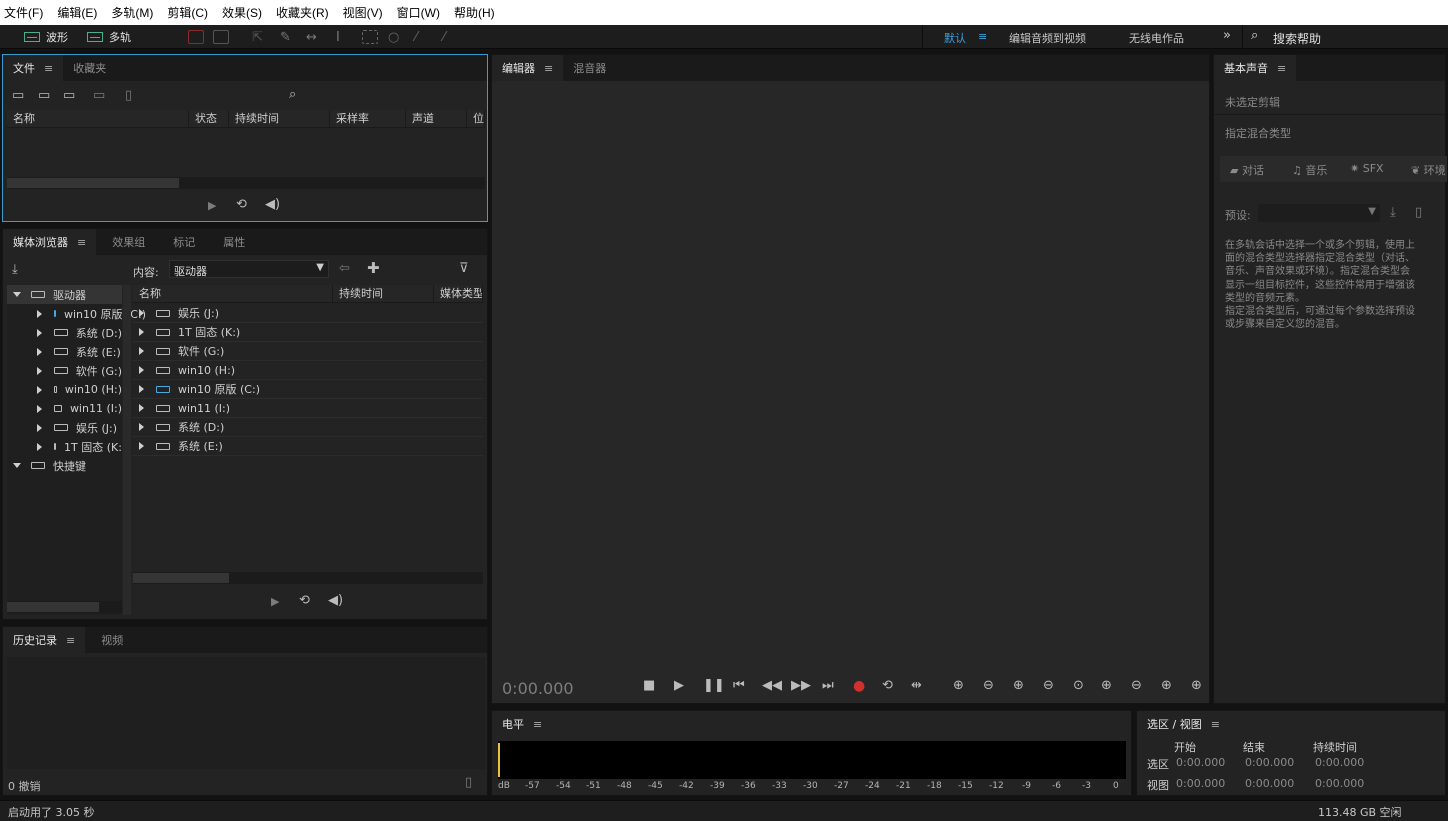 This screenshot has height=821, width=1448. Describe the element at coordinates (64, 408) in the screenshot. I see `tree-item: win11 (I:)` at that location.